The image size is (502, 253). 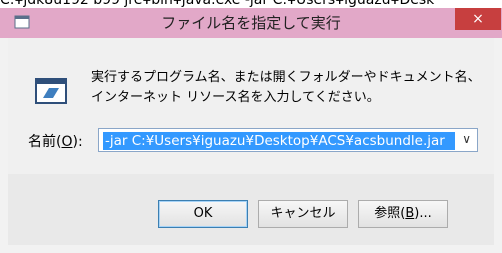 I want to click on window-title: ファイル名を指定して実行, so click(x=251, y=23).